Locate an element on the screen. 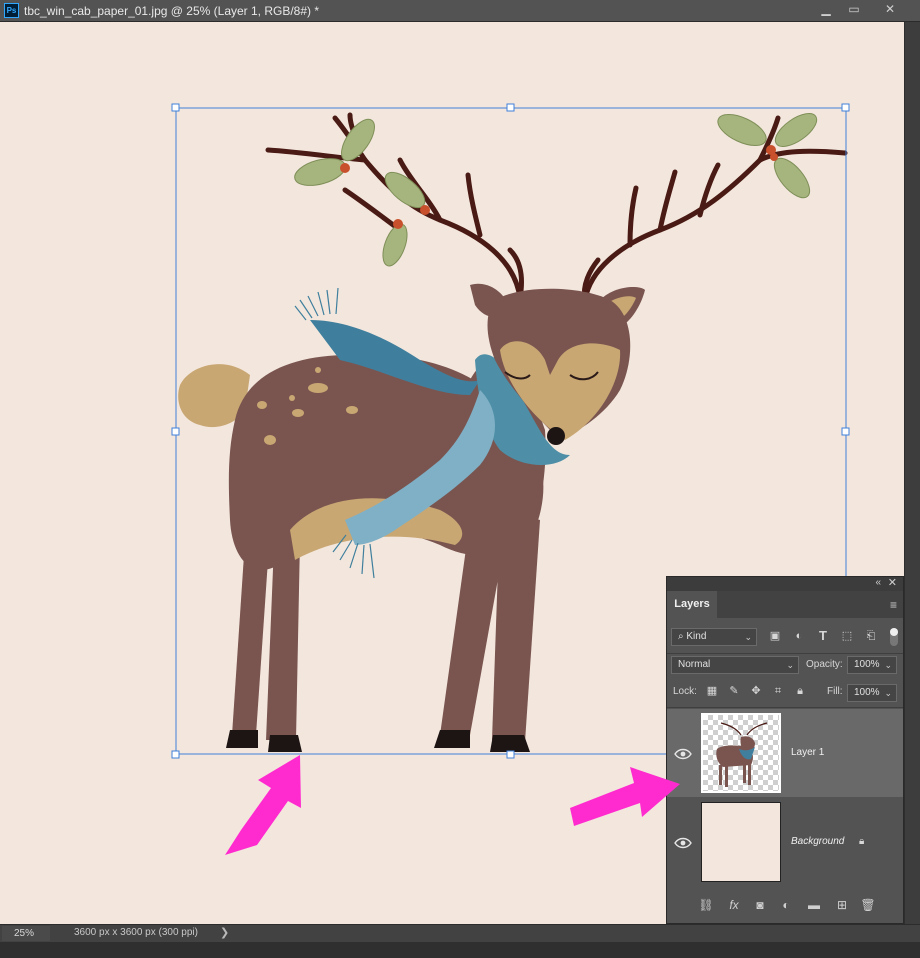 The height and width of the screenshot is (958, 920). layer-row-layer-1: Layer 1 is located at coordinates (785, 753).